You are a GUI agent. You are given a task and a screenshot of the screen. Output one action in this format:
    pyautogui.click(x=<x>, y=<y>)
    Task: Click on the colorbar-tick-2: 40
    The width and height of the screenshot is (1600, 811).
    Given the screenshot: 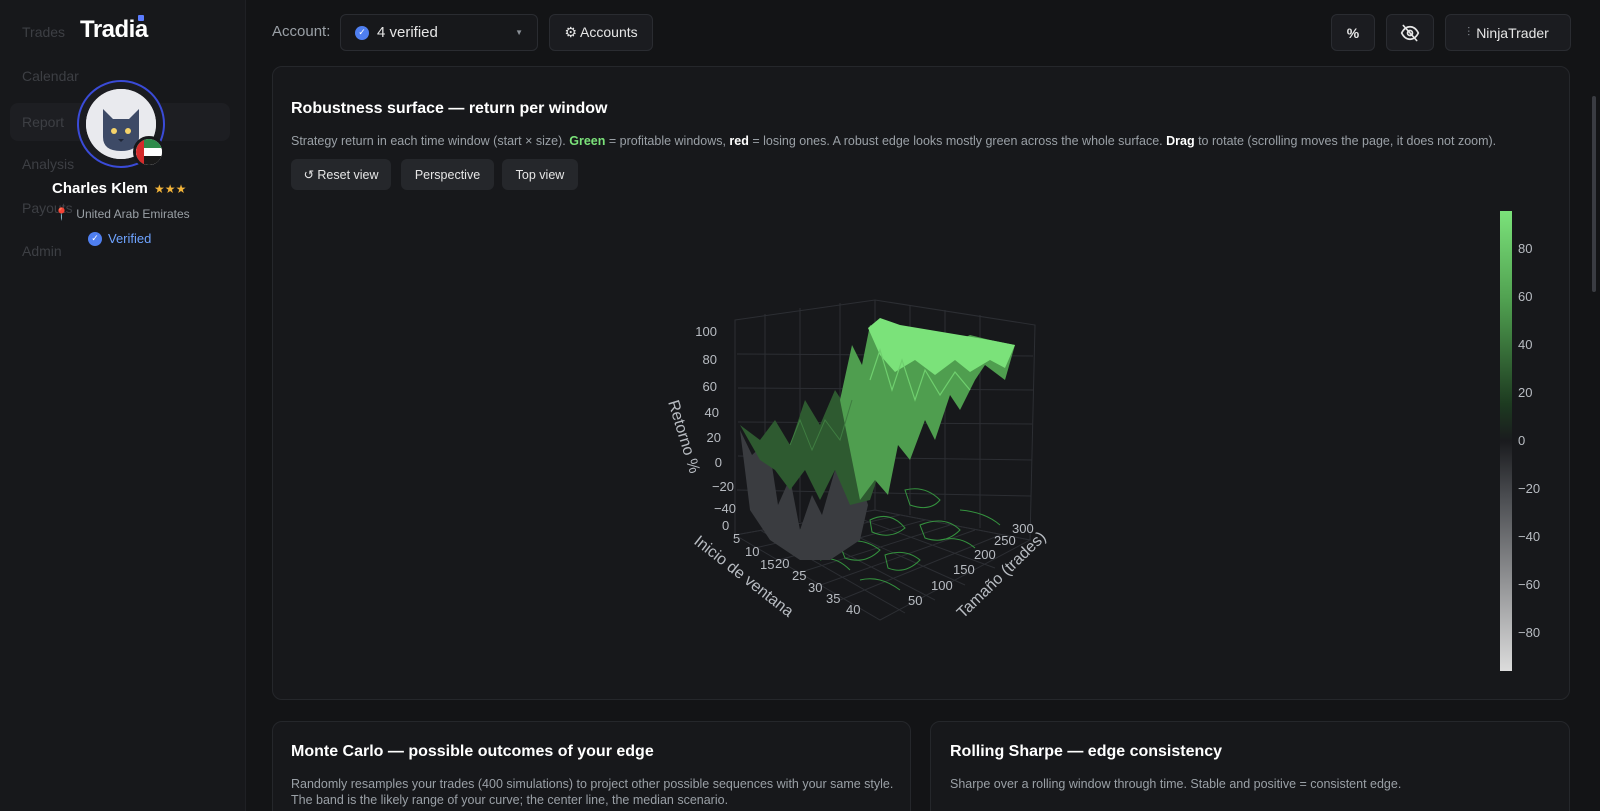 What is the action you would take?
    pyautogui.click(x=1525, y=344)
    